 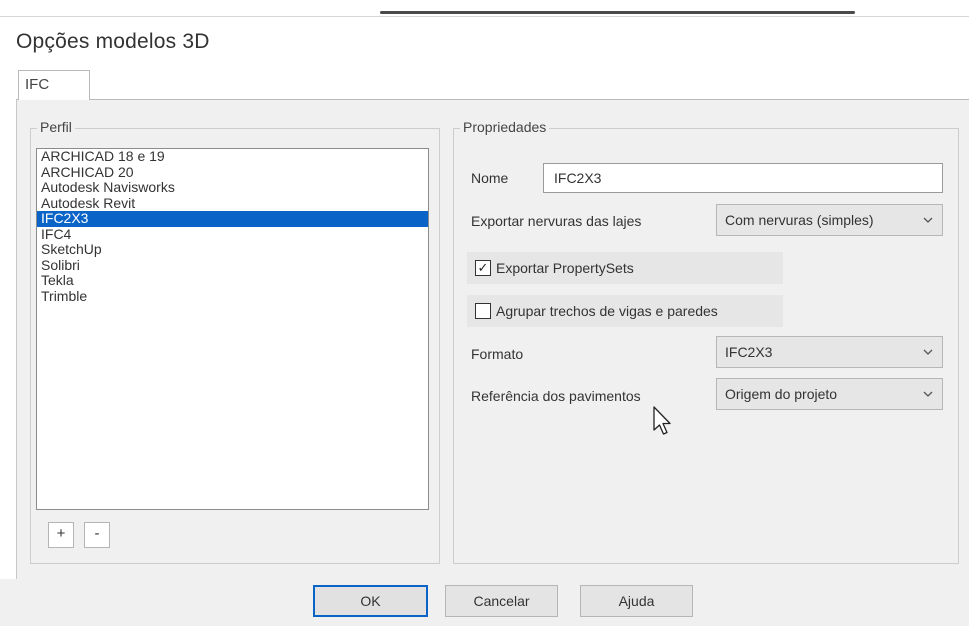 I want to click on help-button: Ajuda, so click(x=636, y=601).